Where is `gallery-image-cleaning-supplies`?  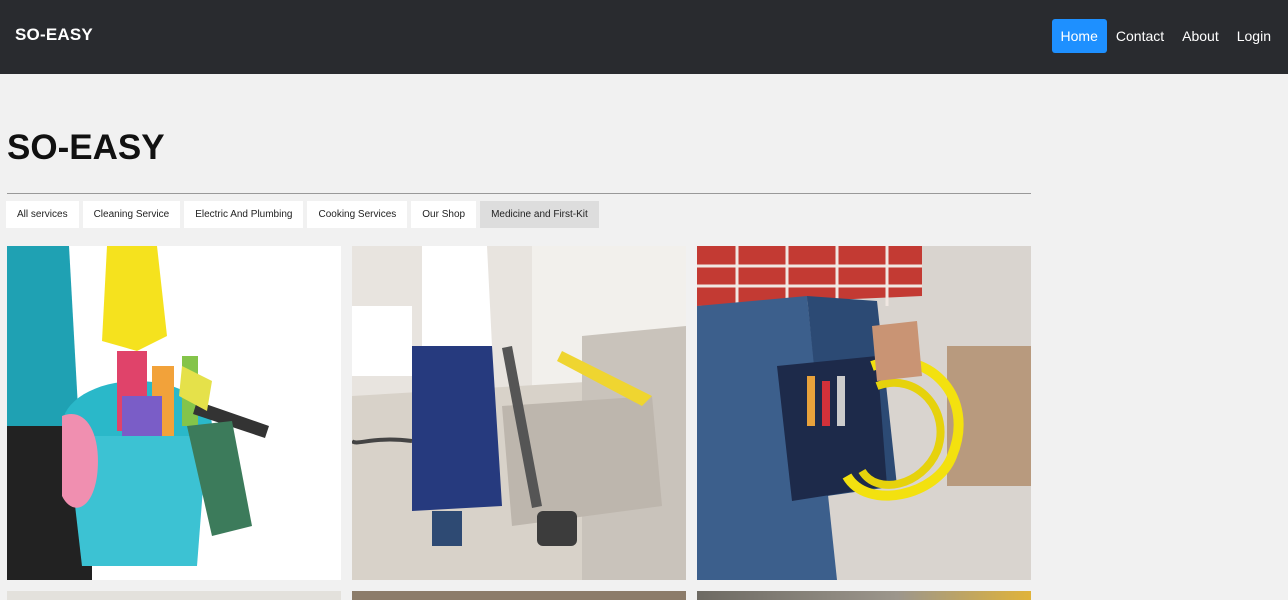 gallery-image-cleaning-supplies is located at coordinates (174, 413).